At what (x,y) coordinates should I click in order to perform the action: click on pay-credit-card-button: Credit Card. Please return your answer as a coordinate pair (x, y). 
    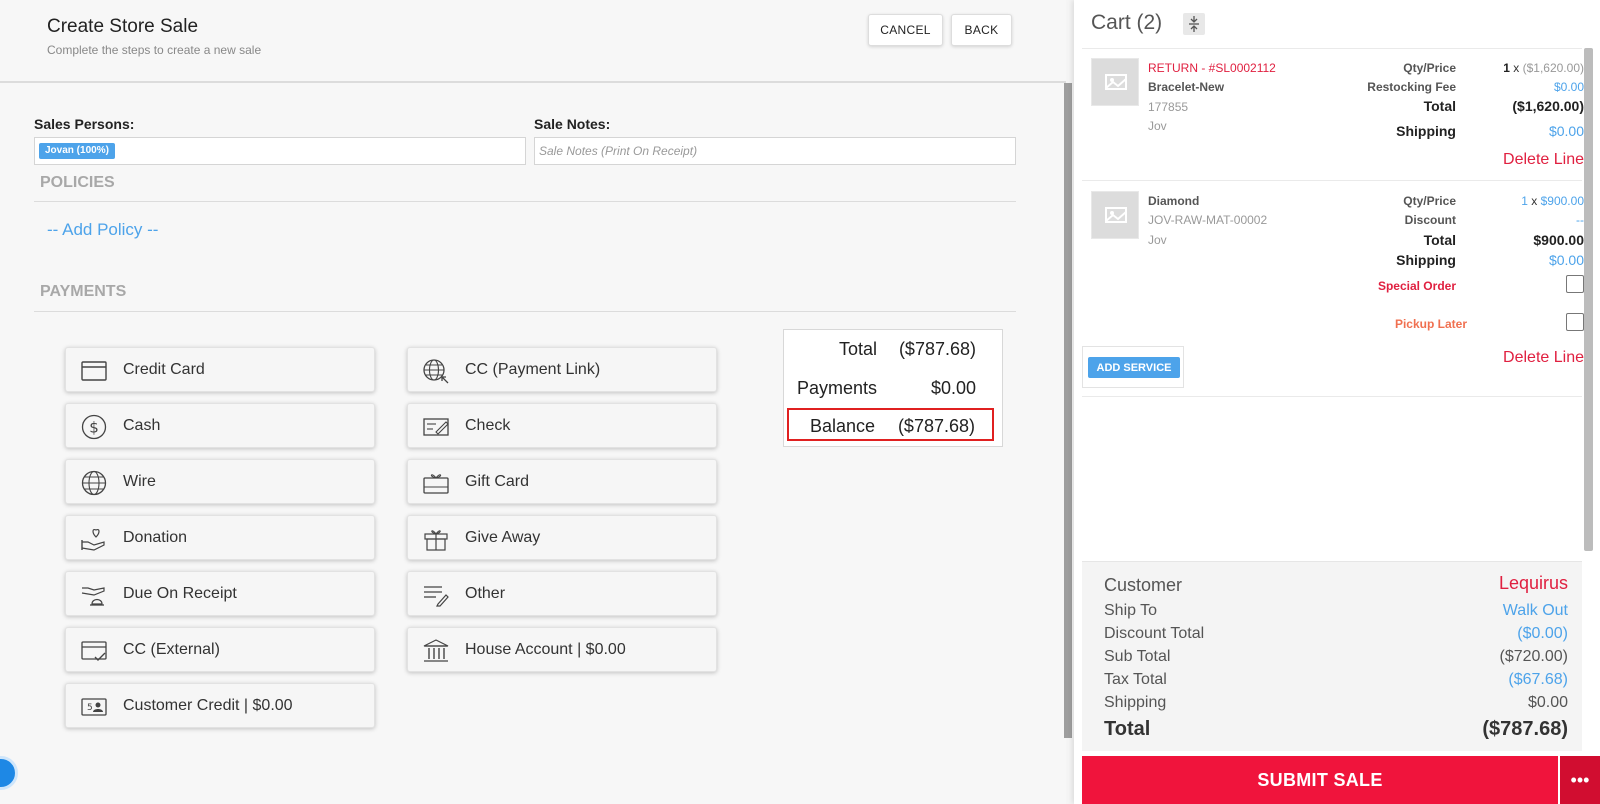
    Looking at the image, I should click on (220, 369).